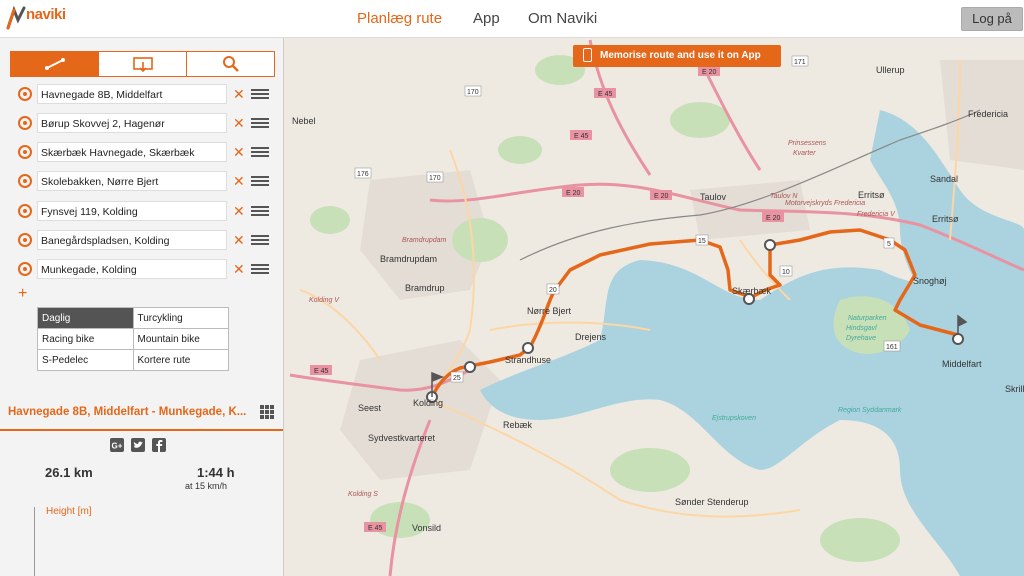 The width and height of the screenshot is (1024, 576). What do you see at coordinates (132, 94) in the screenshot?
I see `waypoint-input: Havnegade 8B, Middelfart` at bounding box center [132, 94].